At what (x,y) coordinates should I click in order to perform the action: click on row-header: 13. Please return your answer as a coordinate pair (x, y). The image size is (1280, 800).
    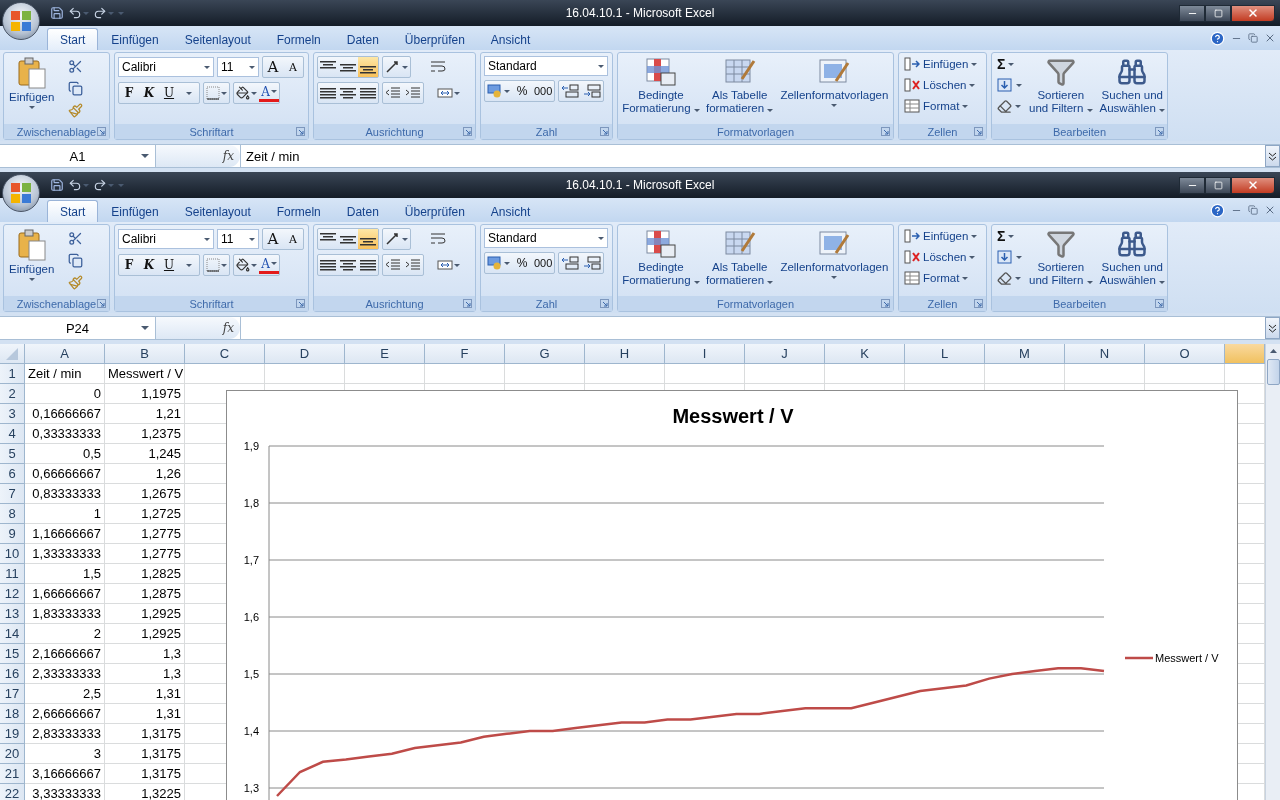
    Looking at the image, I should click on (12, 614).